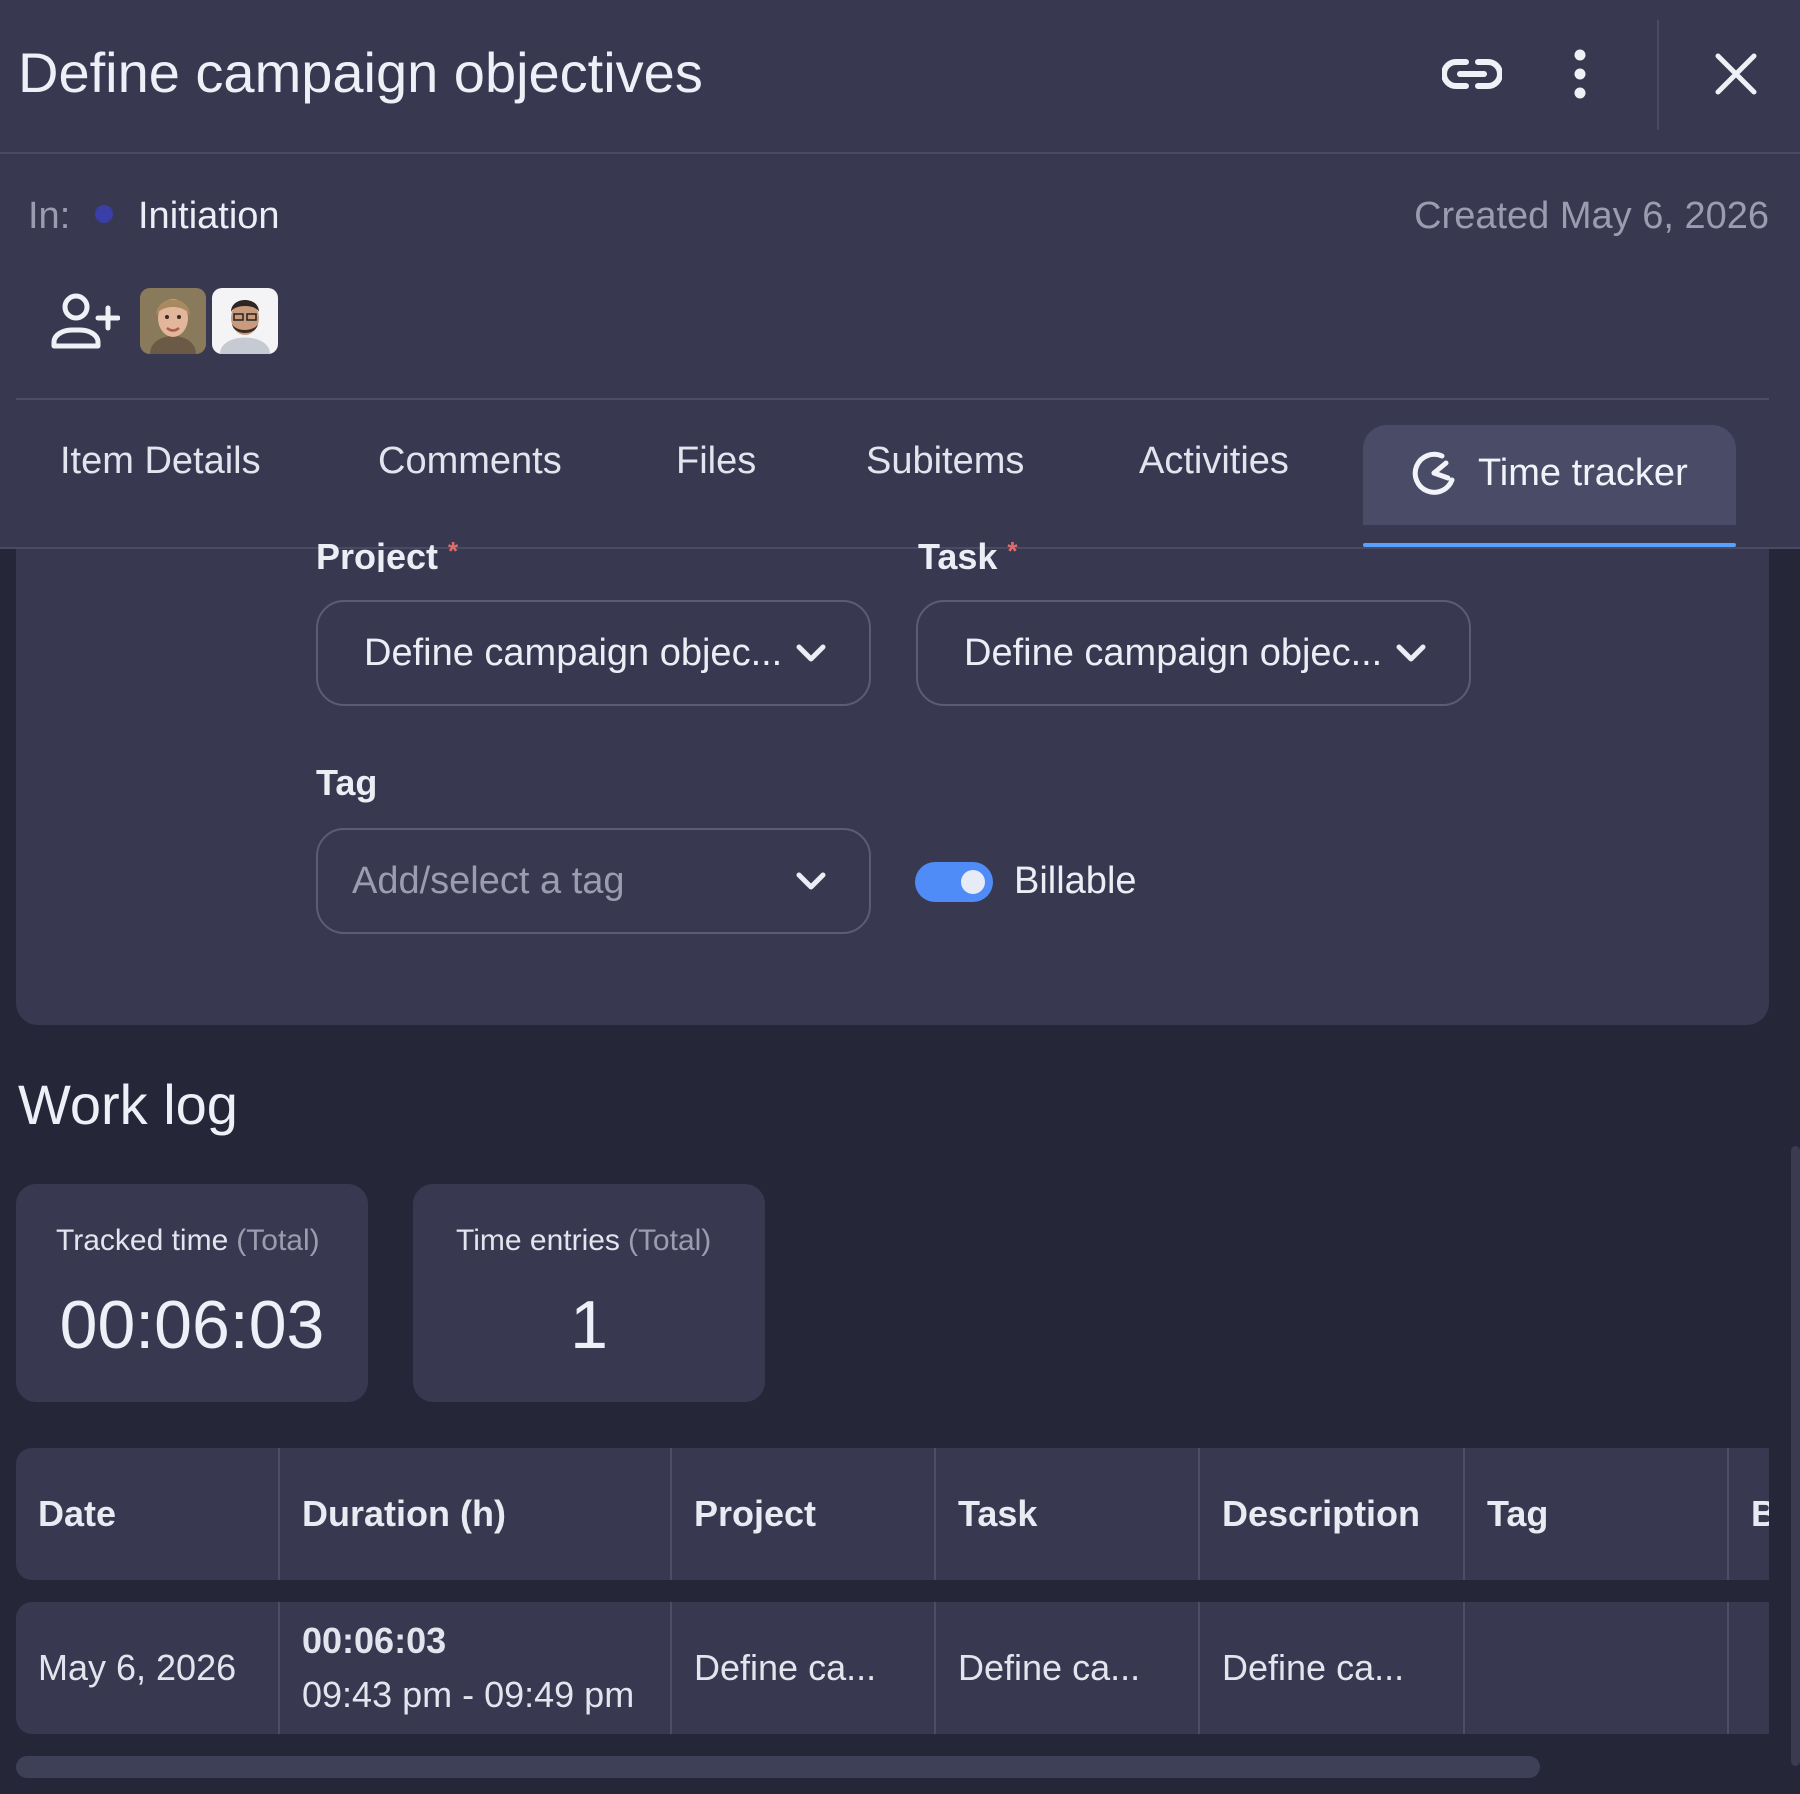 The width and height of the screenshot is (1800, 1794). I want to click on copy-link-button, so click(1472, 74).